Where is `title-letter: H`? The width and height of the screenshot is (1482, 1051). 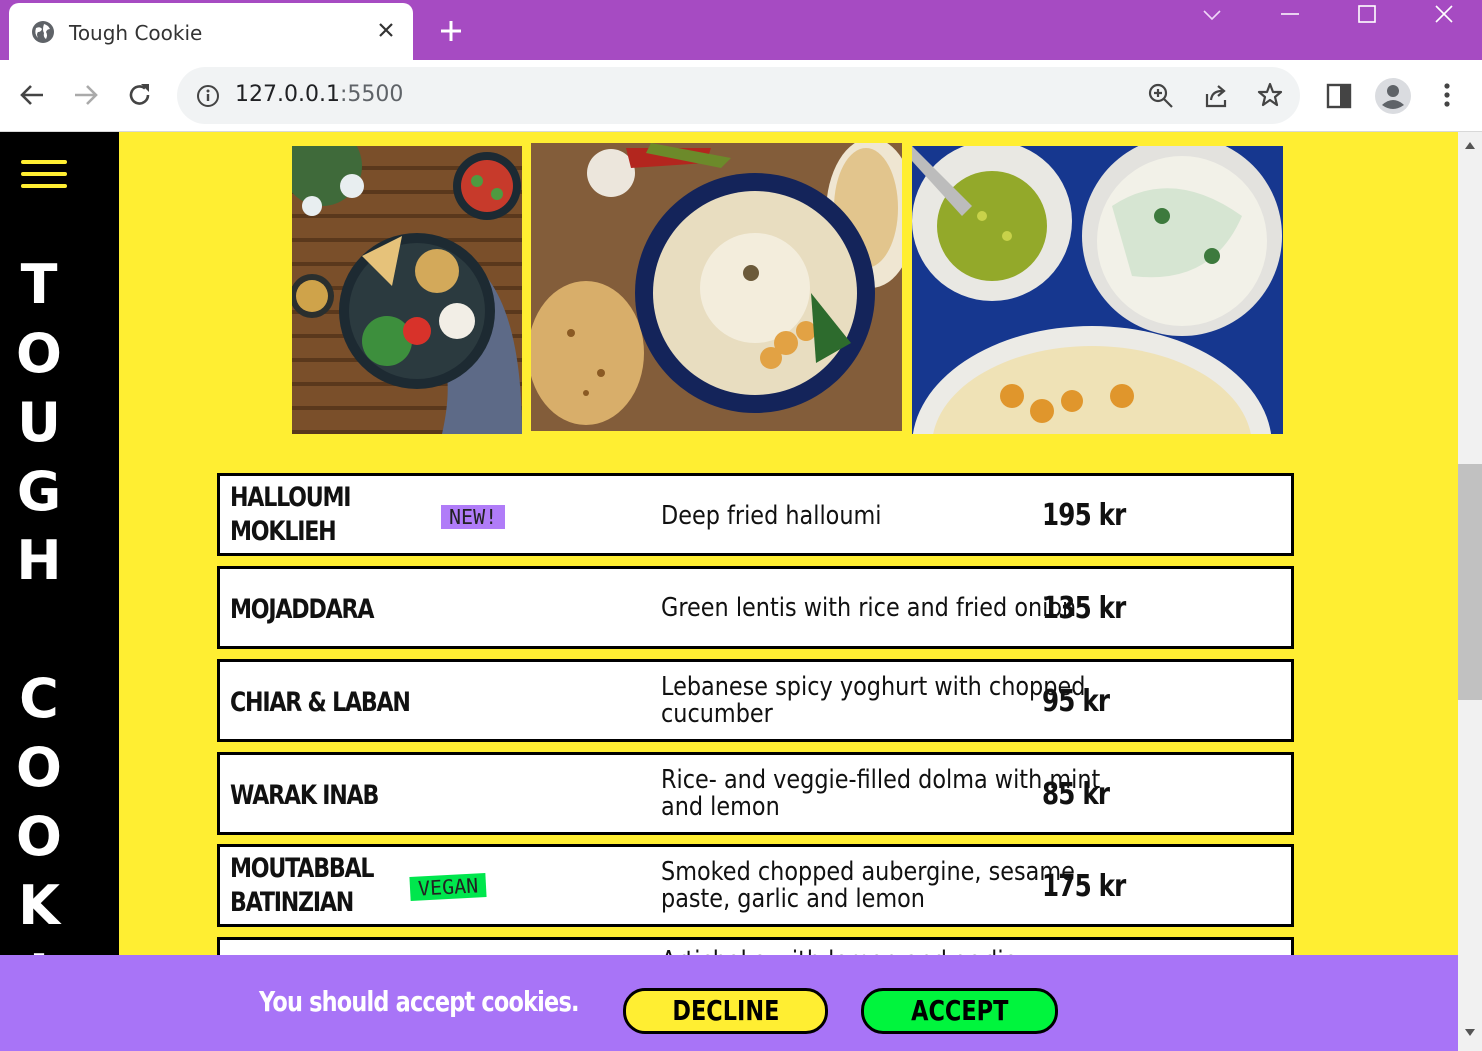
title-letter: H is located at coordinates (39, 560).